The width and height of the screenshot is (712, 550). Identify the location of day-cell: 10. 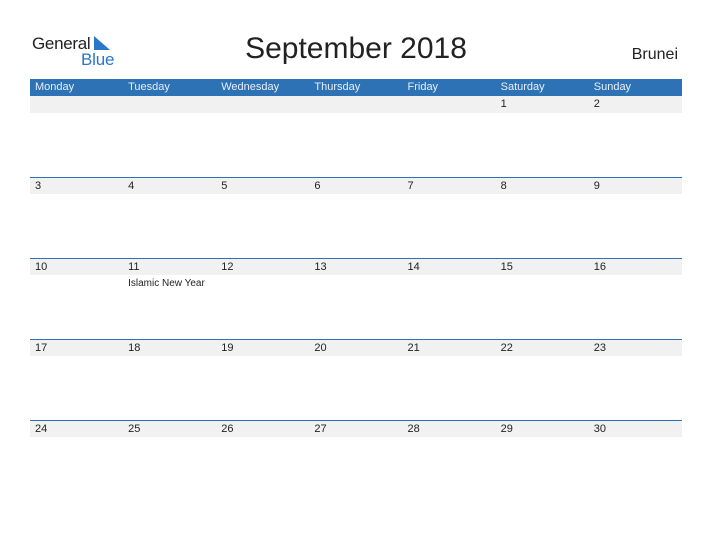
(76, 267).